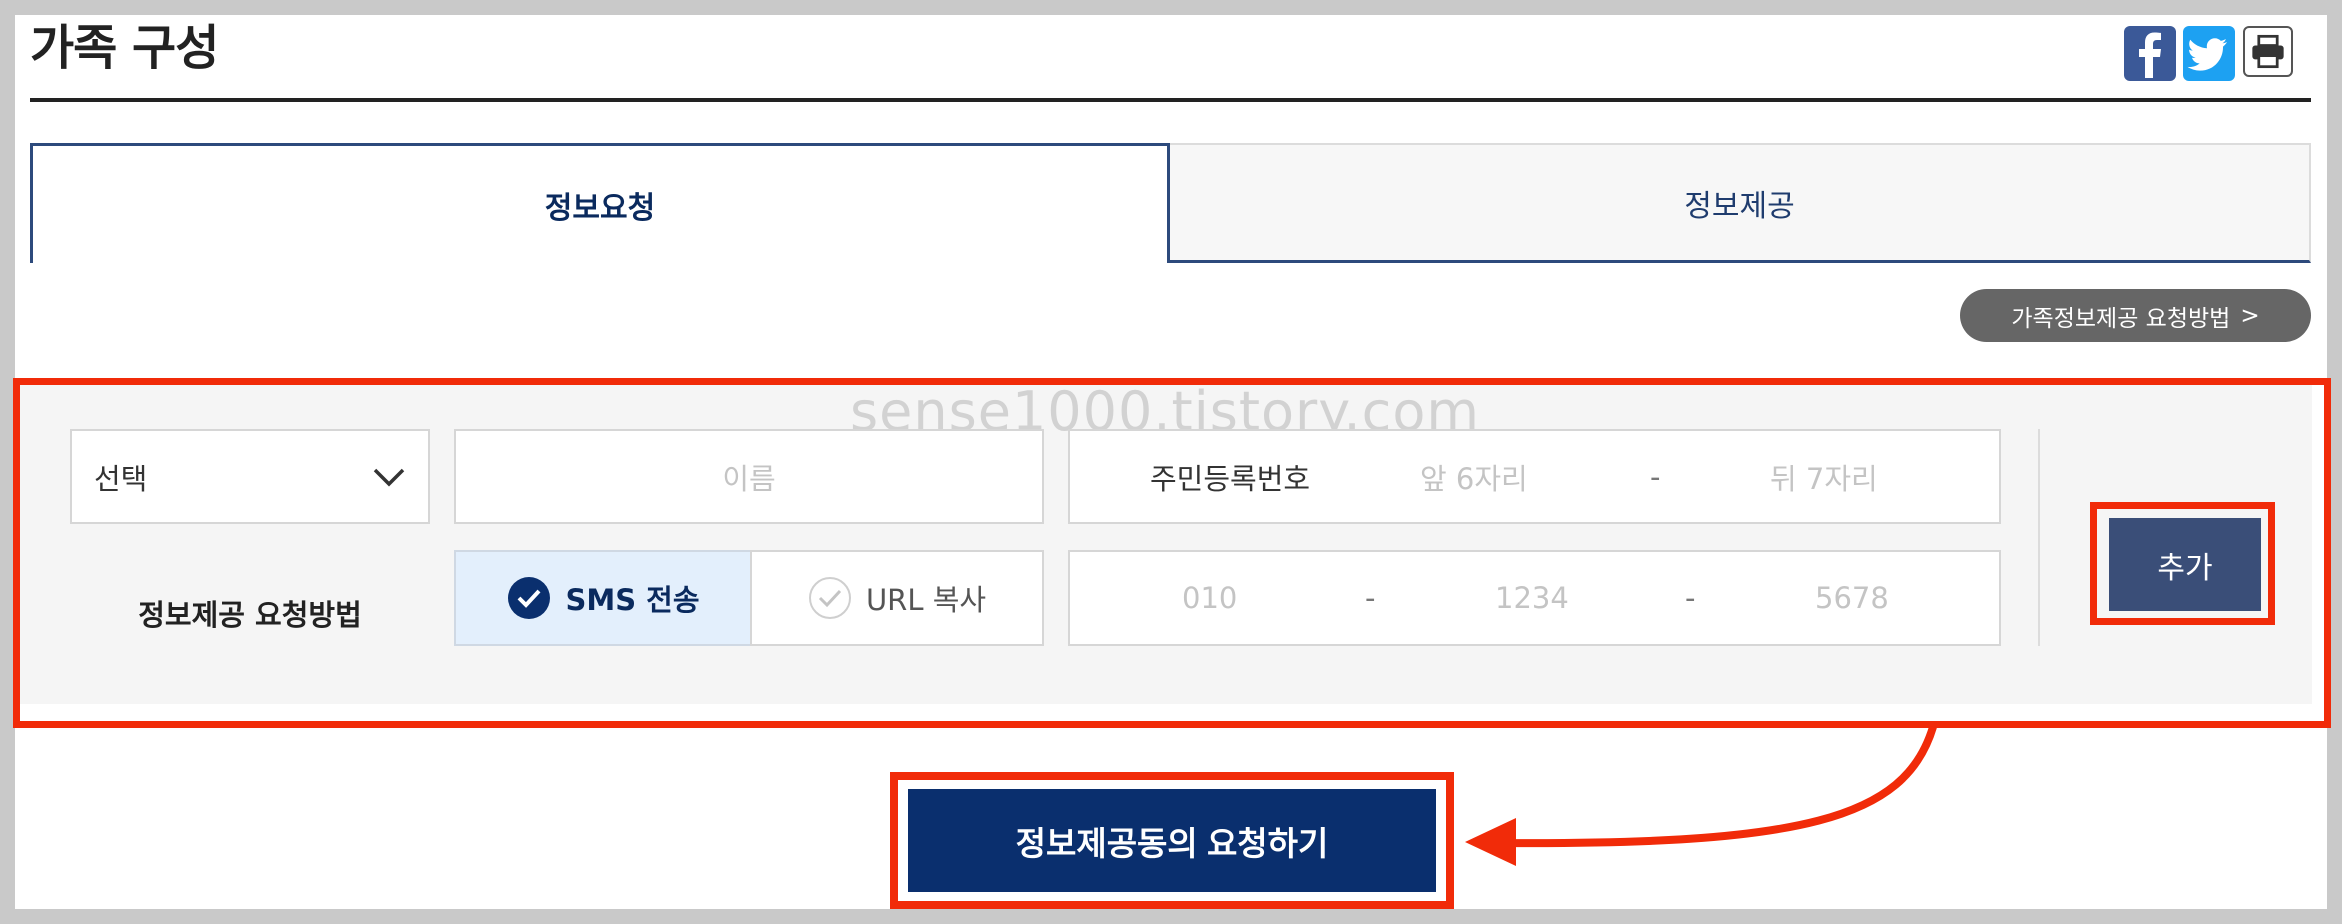  I want to click on facebook-icon, so click(2150, 55).